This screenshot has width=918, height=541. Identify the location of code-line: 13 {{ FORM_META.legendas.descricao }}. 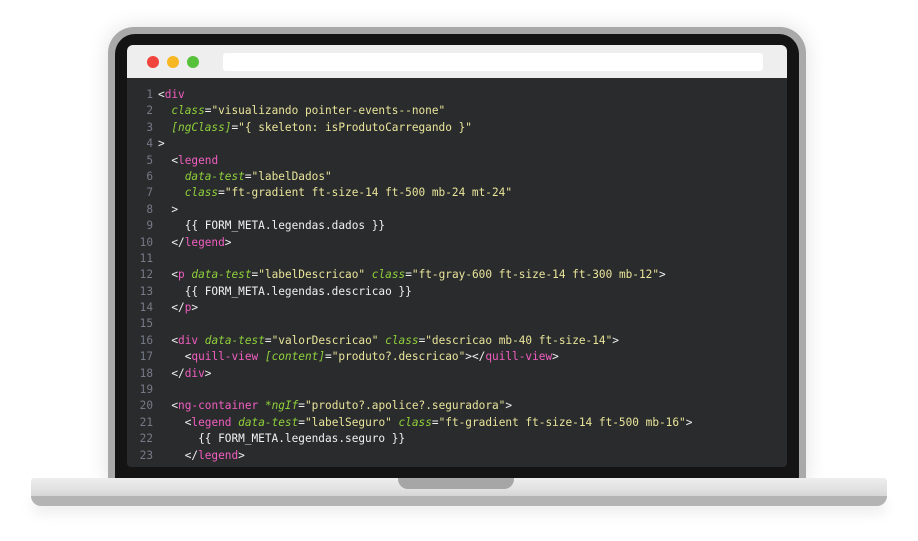
(457, 292).